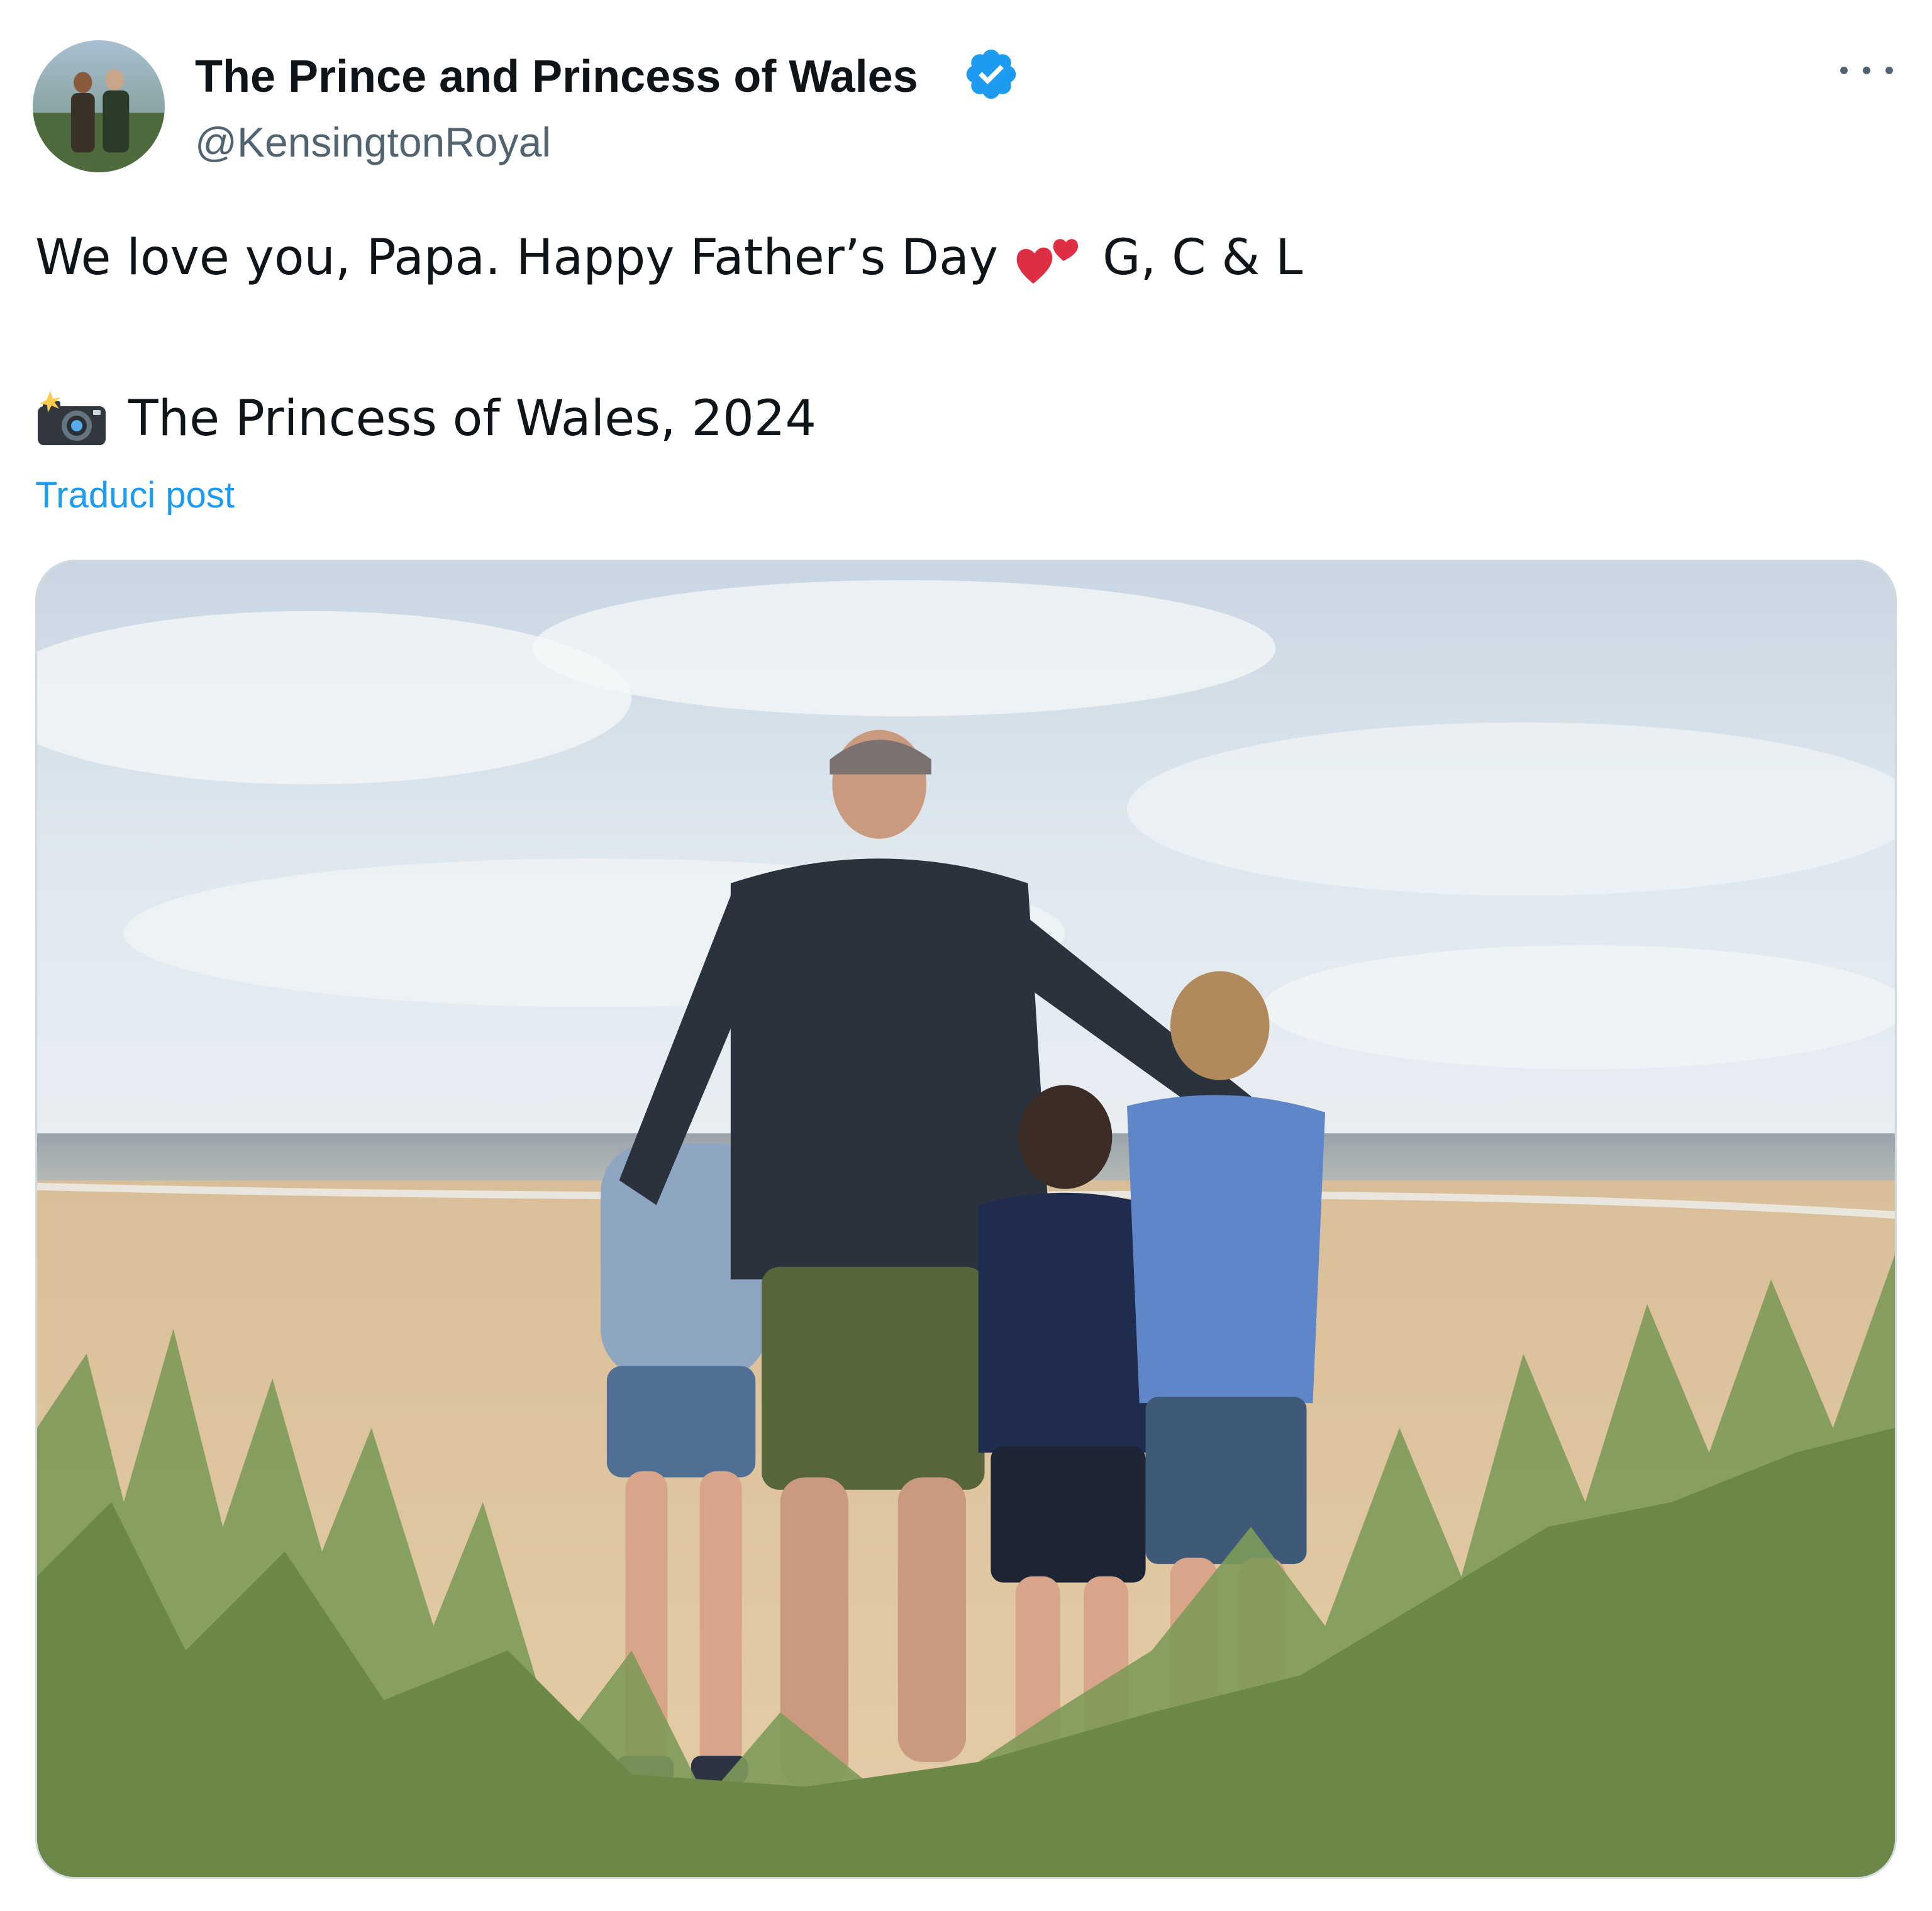 This screenshot has width=1932, height=1911. I want to click on photo-credit: The Princess of Wales, 2024, so click(472, 419).